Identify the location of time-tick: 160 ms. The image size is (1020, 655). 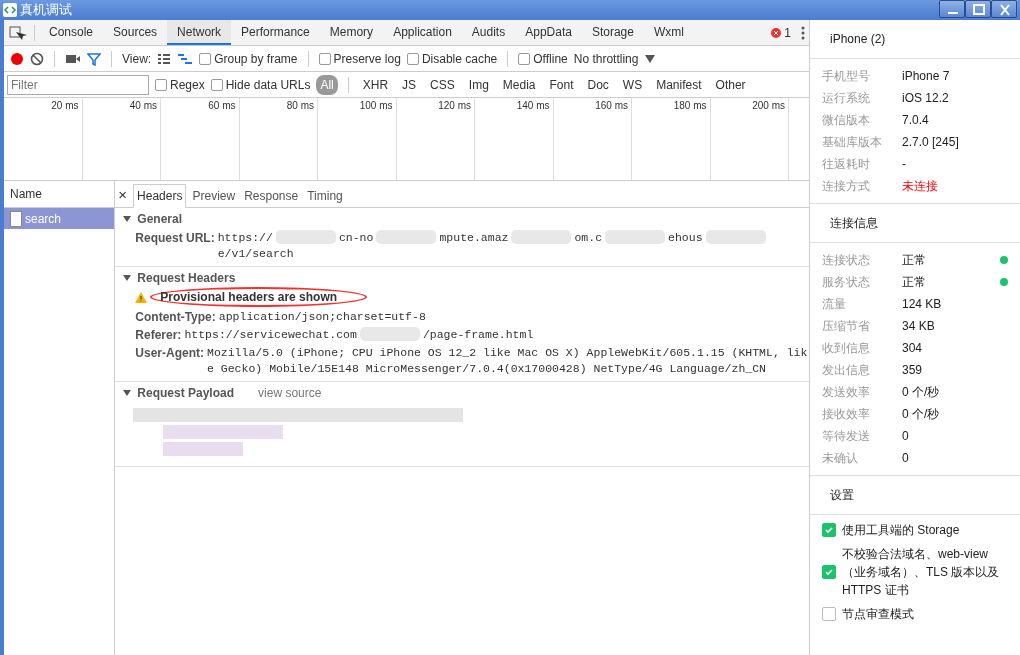
(611, 105).